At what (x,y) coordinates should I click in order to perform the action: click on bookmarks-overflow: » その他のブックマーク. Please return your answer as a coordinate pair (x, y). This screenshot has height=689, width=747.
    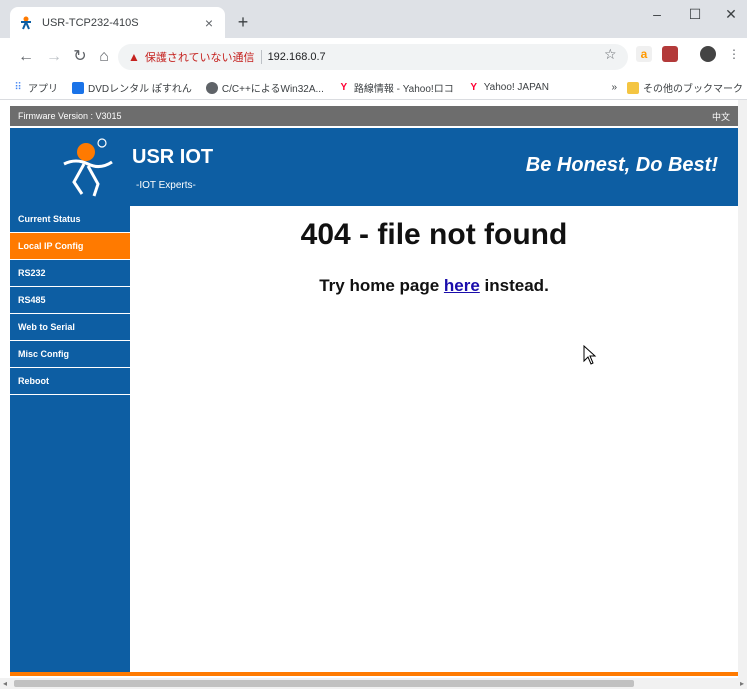
    Looking at the image, I should click on (677, 87).